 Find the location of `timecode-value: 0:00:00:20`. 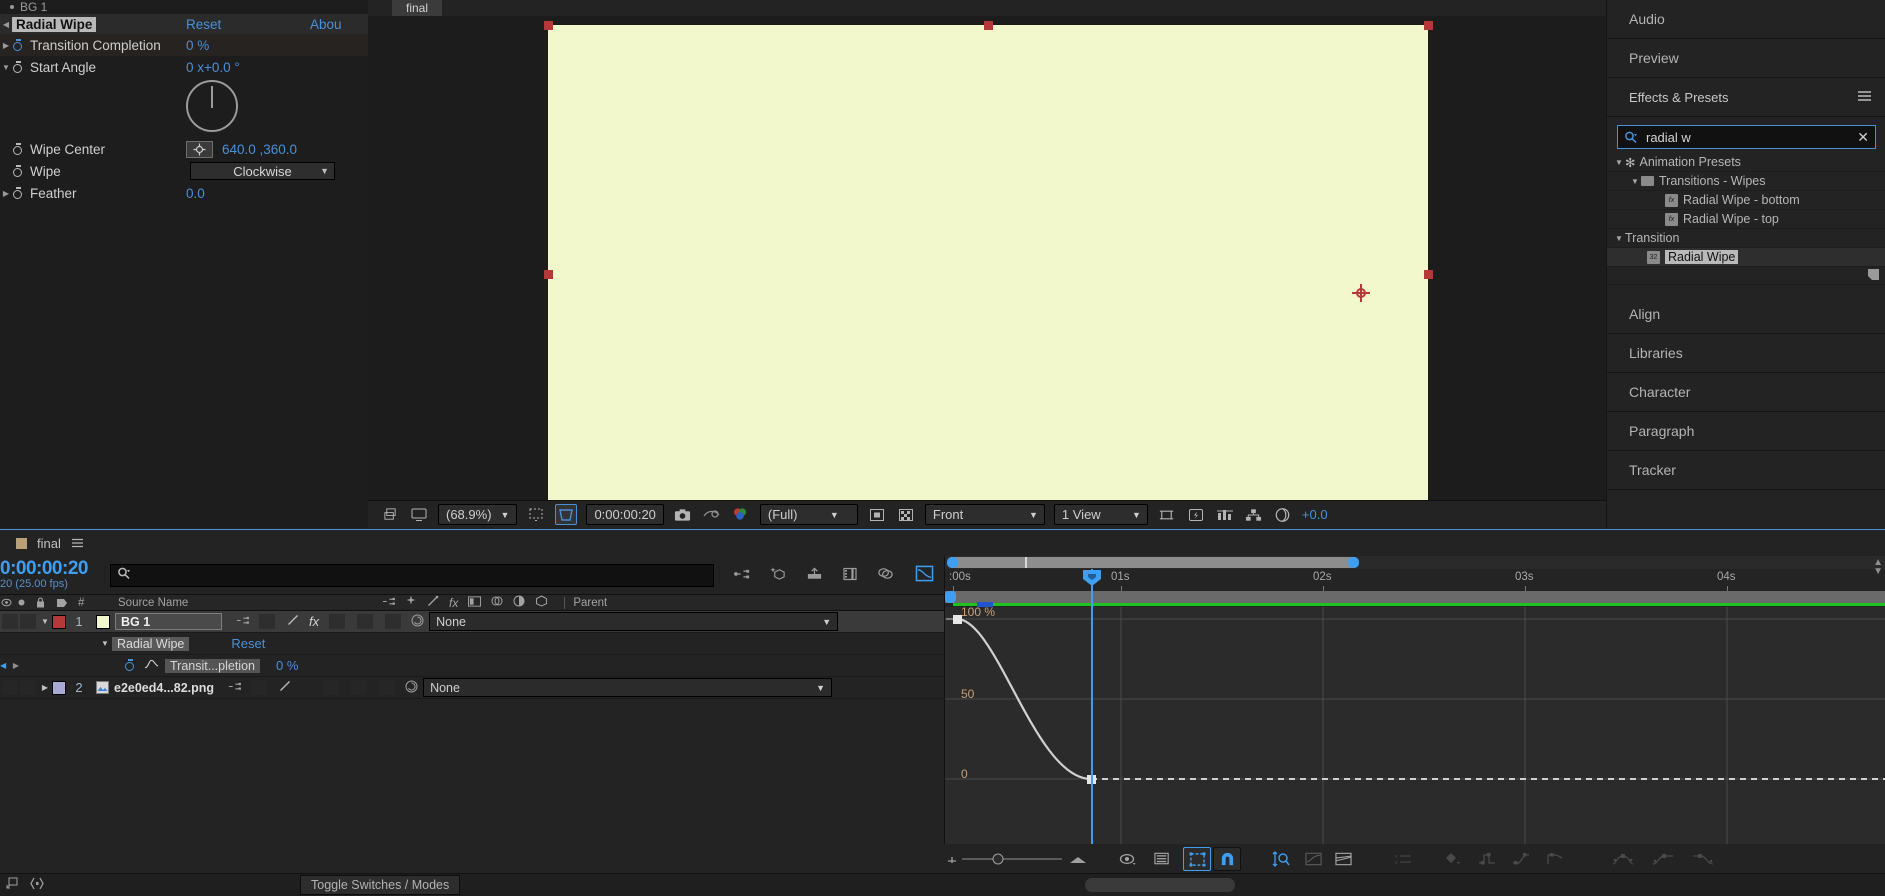

timecode-value: 0:00:00:20 is located at coordinates (55, 568).